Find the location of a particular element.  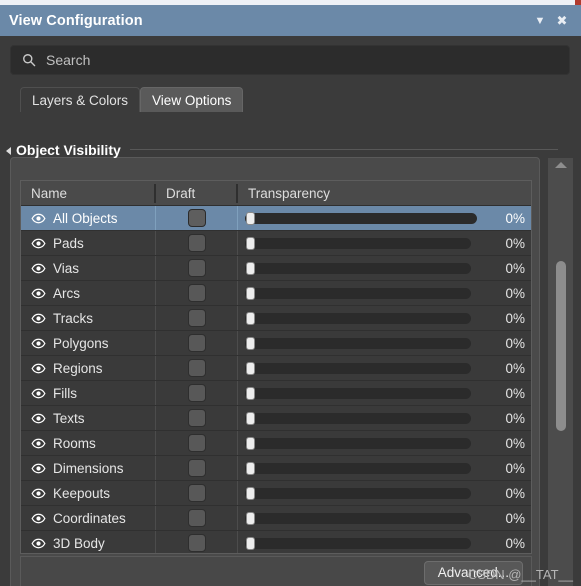

close-icon: ✖ is located at coordinates (562, 21).